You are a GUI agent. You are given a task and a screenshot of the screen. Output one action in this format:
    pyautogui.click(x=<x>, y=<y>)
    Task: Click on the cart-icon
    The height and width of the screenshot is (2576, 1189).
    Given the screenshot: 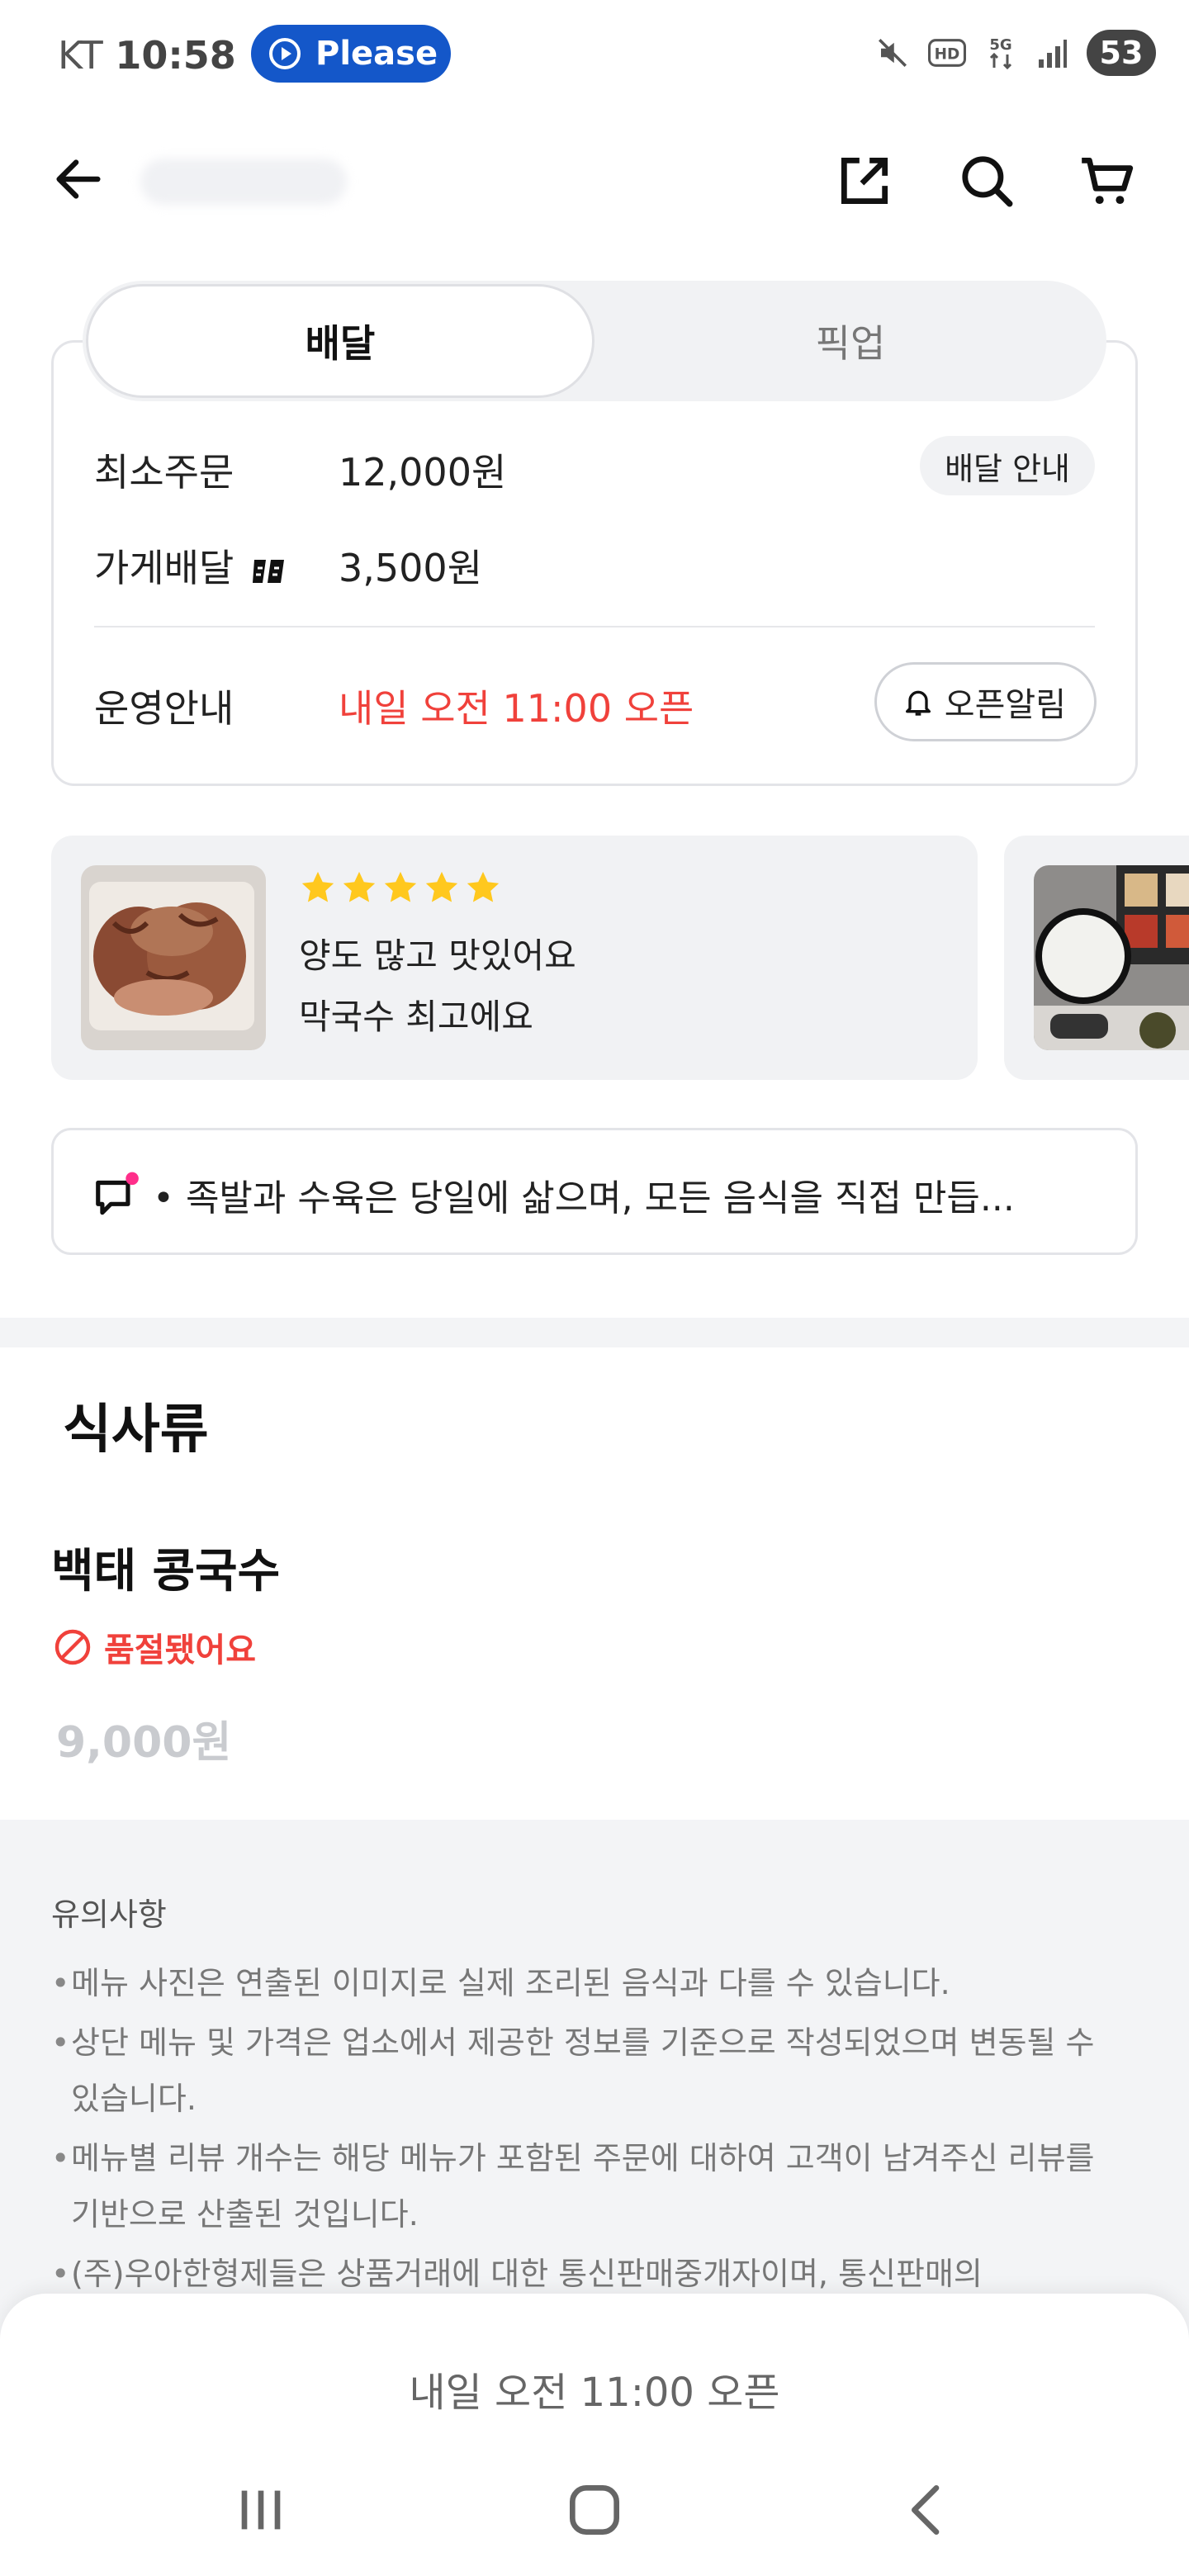 What is the action you would take?
    pyautogui.click(x=1107, y=180)
    